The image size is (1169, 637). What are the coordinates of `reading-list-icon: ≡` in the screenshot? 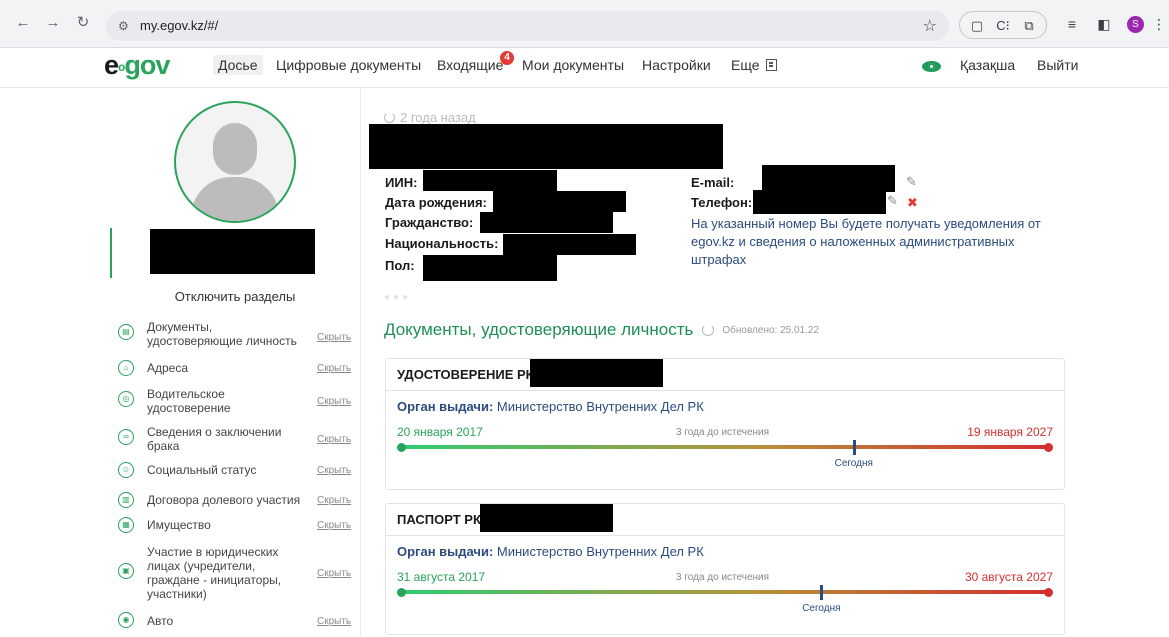 It's located at (1072, 24).